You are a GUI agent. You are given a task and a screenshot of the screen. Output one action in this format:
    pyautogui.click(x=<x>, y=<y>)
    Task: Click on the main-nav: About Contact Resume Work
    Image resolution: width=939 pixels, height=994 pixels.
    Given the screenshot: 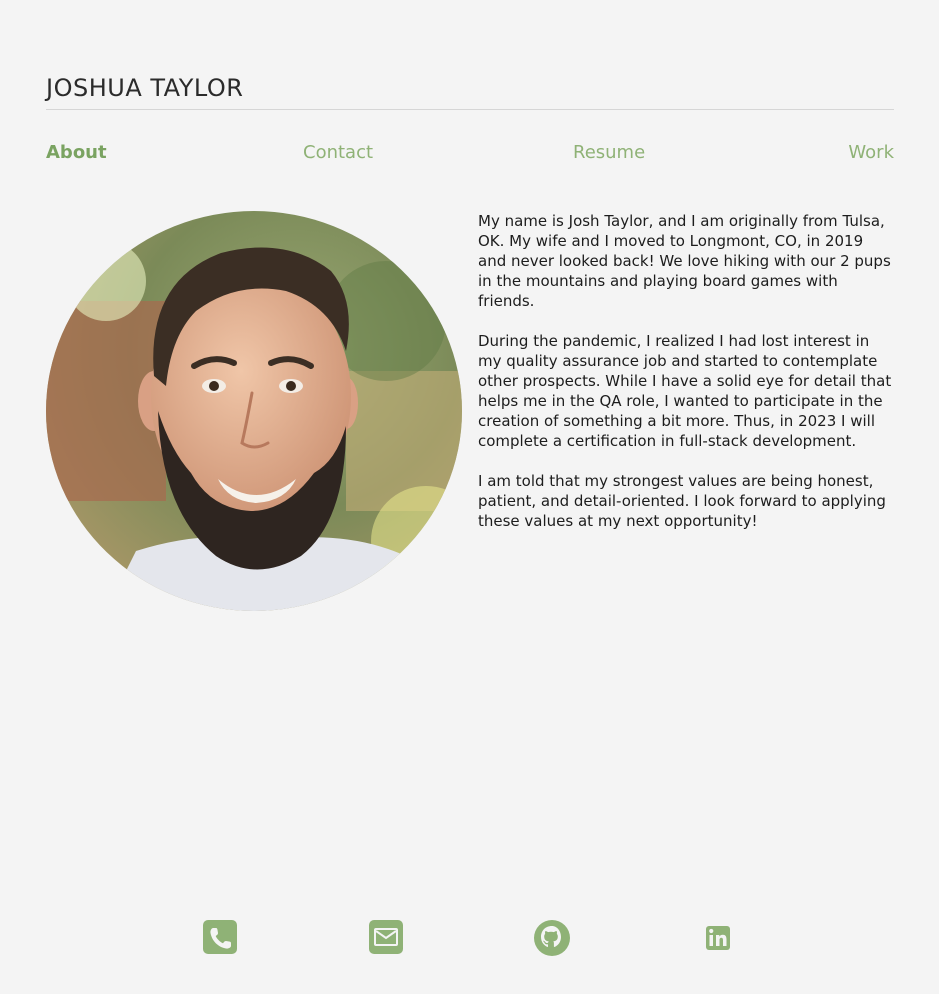 What is the action you would take?
    pyautogui.click(x=470, y=153)
    